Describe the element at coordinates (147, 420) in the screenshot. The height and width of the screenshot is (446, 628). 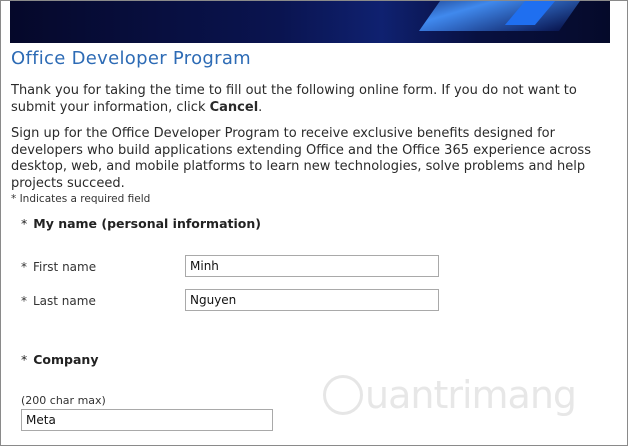
I see `company-input` at that location.